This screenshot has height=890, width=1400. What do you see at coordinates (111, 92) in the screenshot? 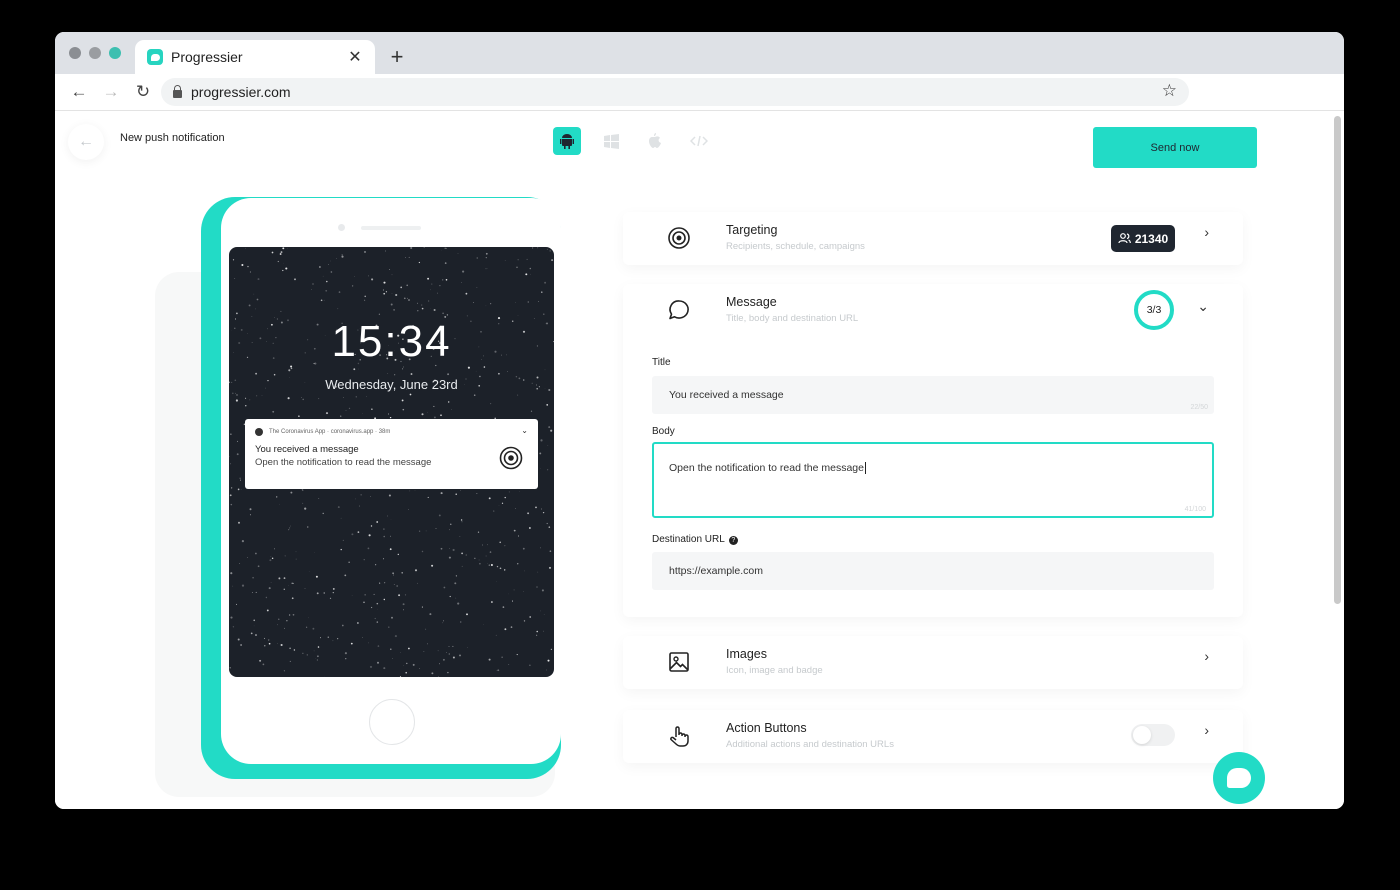
I see `forward-arrow-icon: →` at bounding box center [111, 92].